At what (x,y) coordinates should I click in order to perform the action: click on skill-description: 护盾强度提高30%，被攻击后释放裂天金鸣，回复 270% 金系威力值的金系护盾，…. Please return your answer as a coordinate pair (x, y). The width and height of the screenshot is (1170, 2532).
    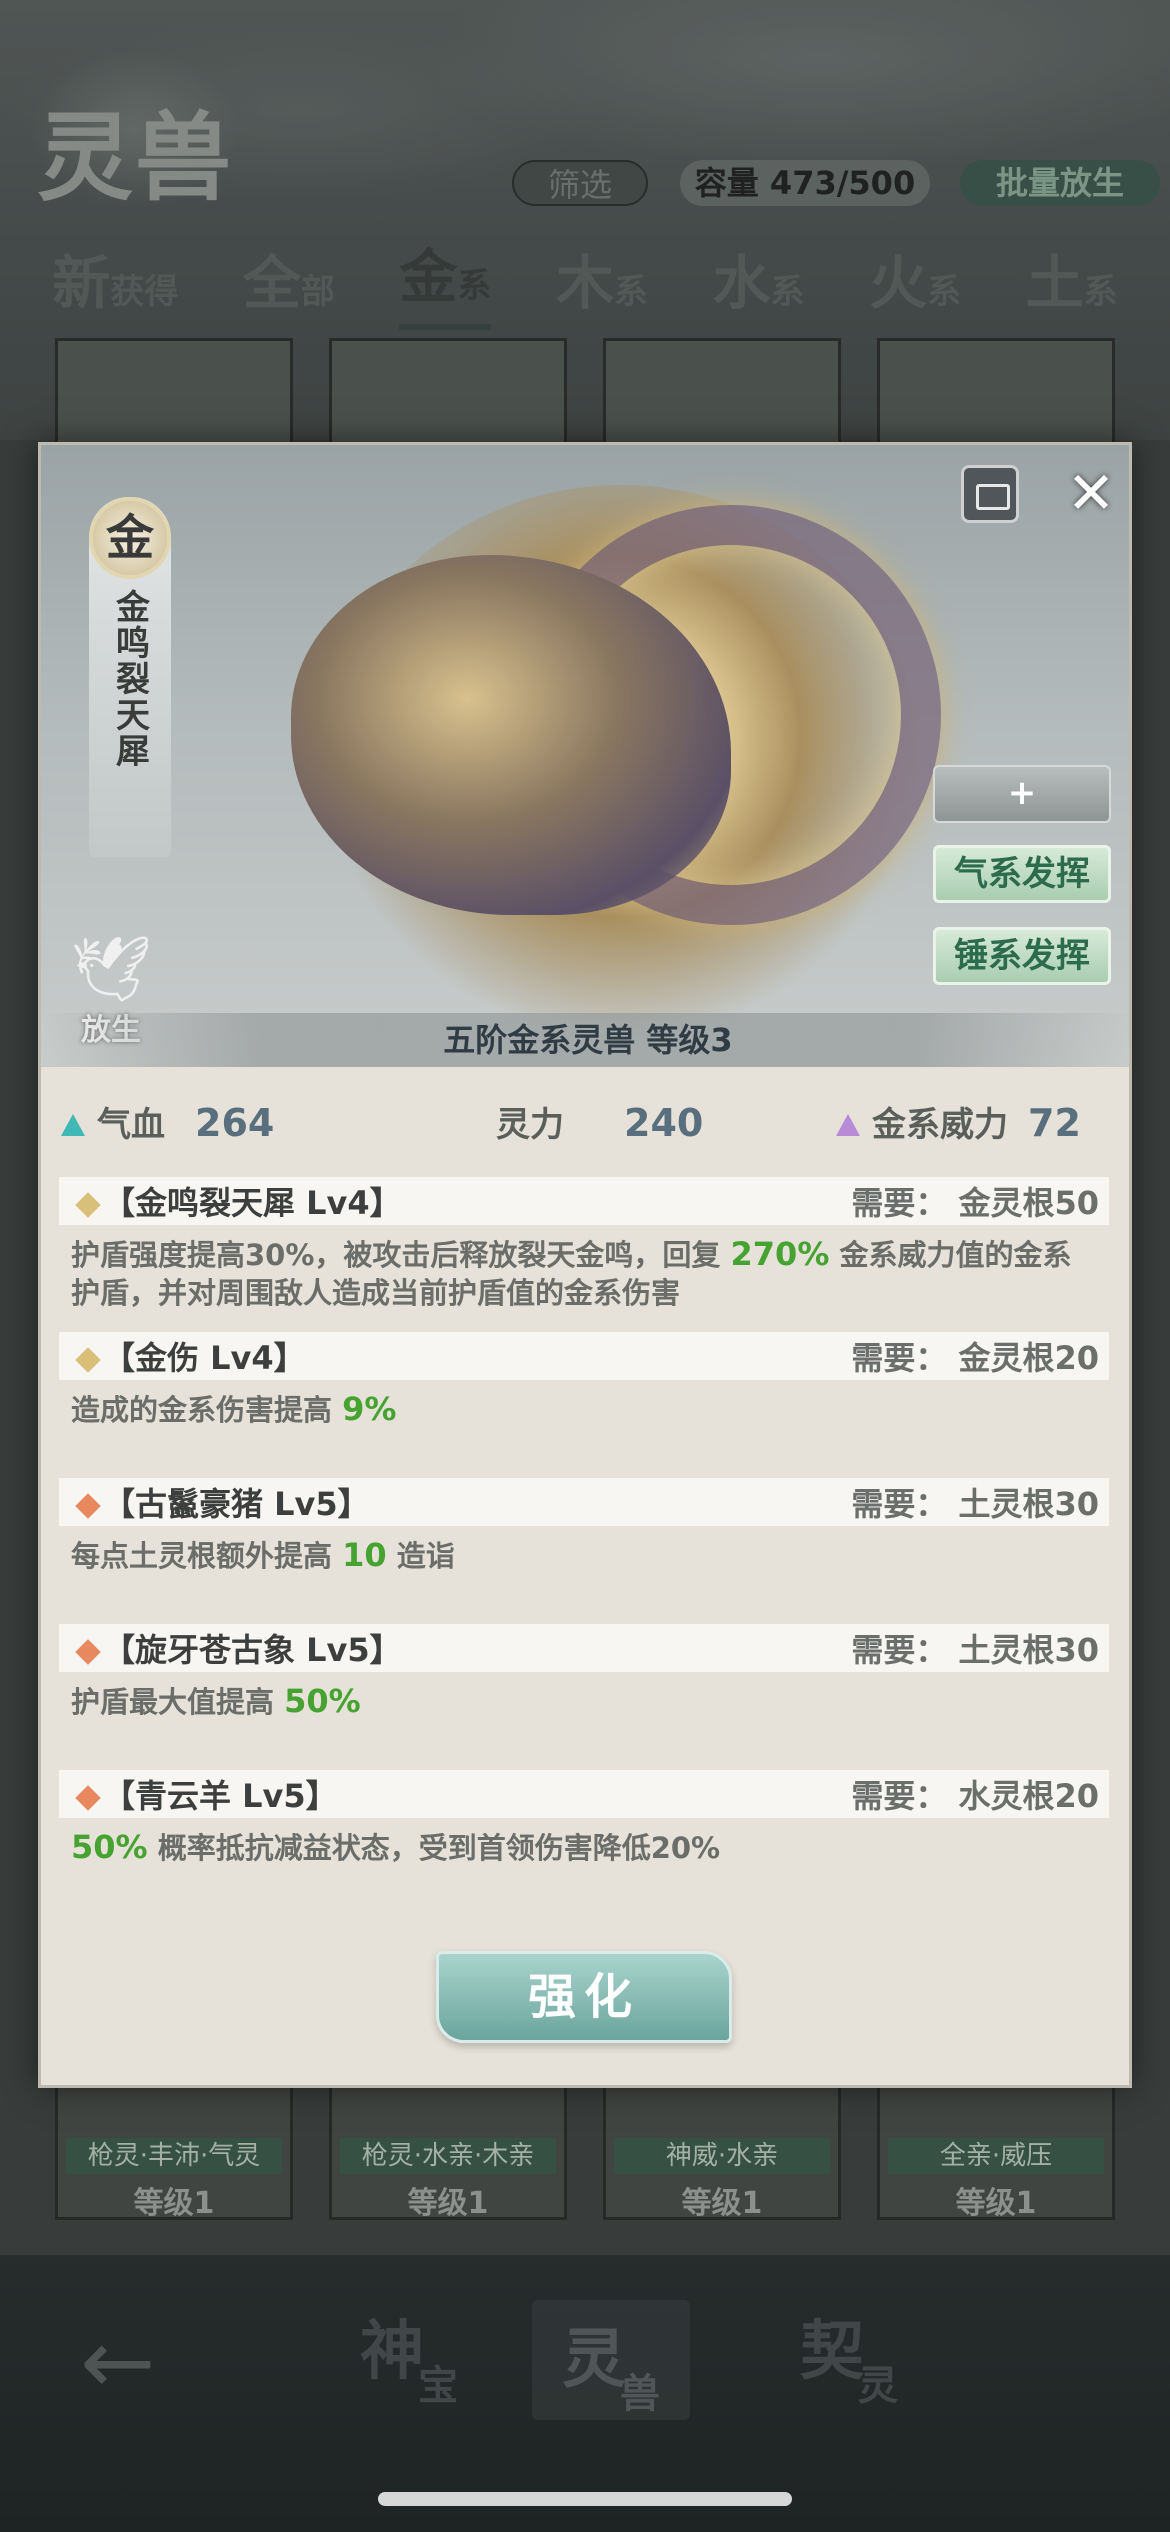
    Looking at the image, I should click on (585, 1268).